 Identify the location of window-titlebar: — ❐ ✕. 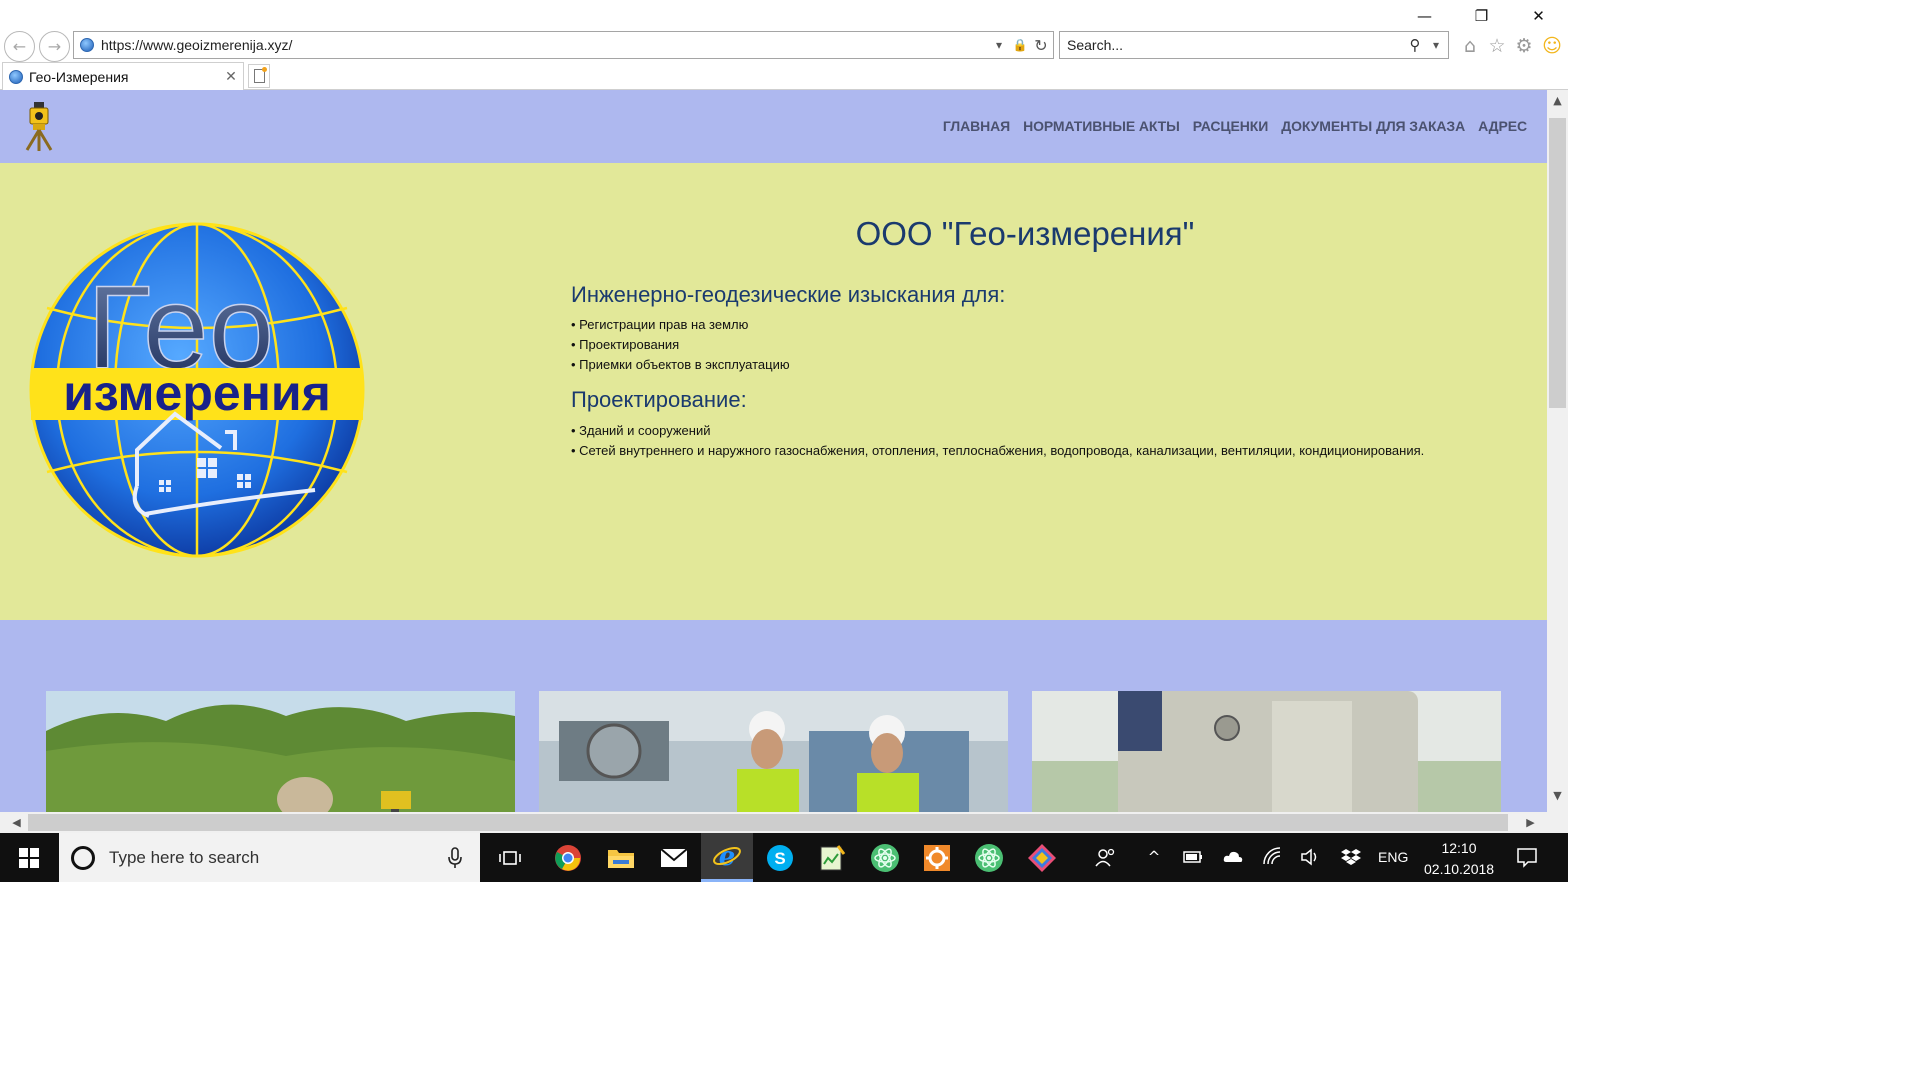
(784, 16).